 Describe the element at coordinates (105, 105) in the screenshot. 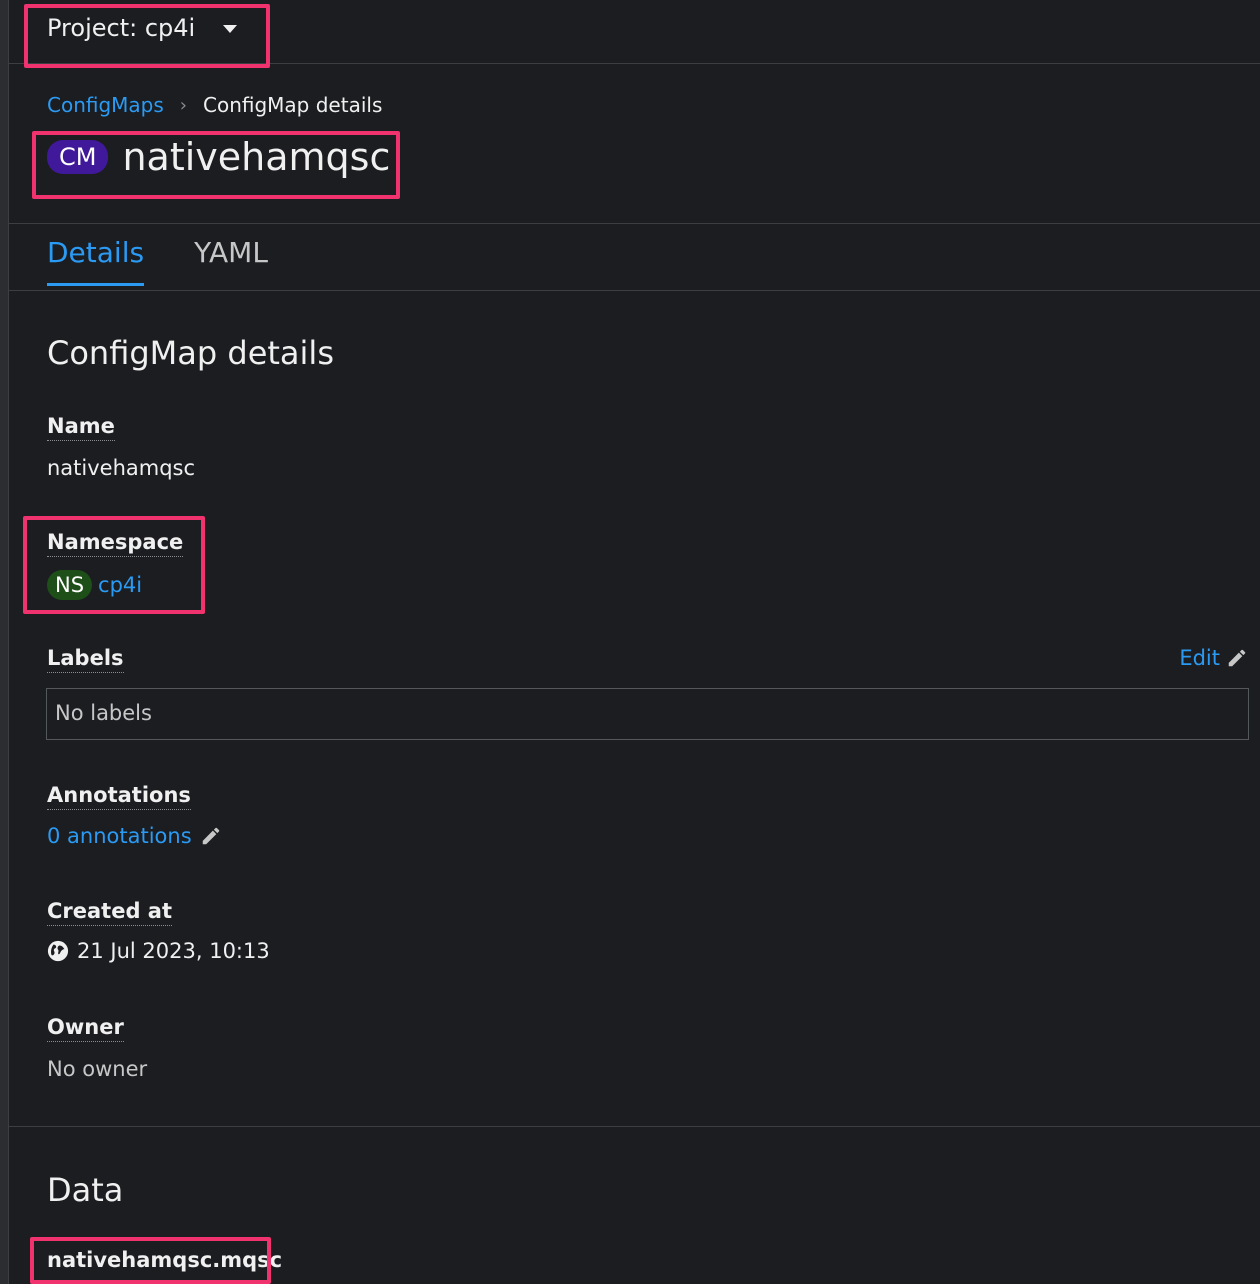

I see `breadcrumb-configmaps-link: ConfigMaps` at that location.